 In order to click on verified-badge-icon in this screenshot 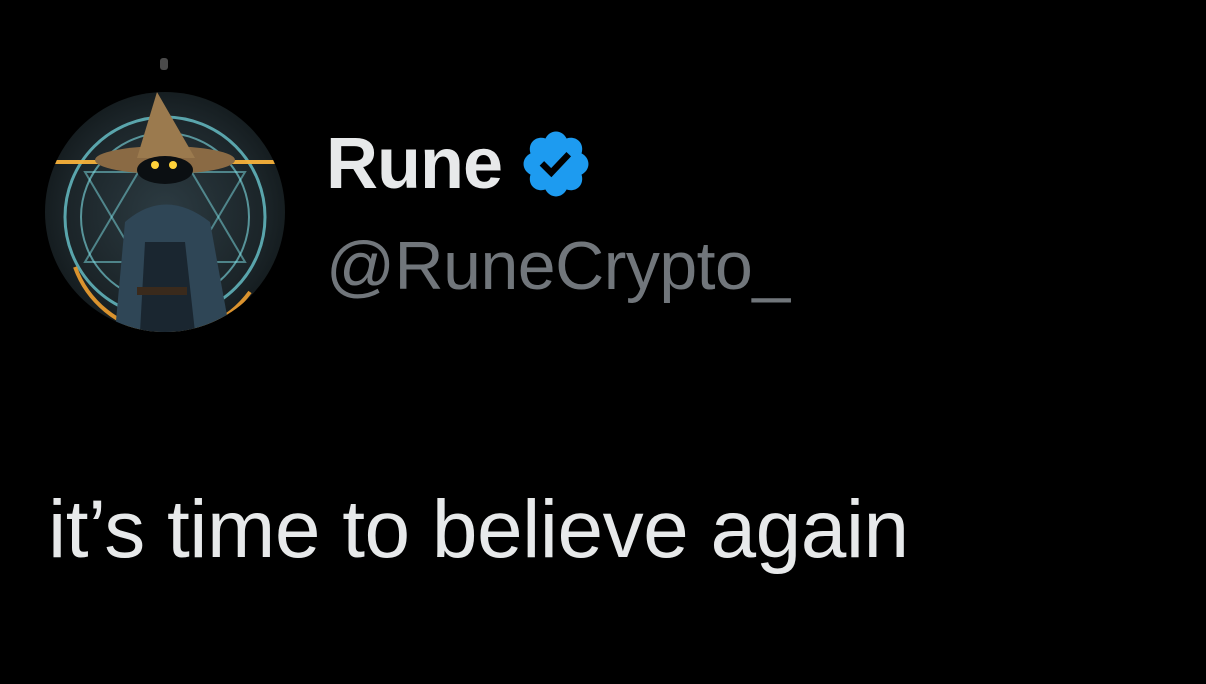, I will do `click(556, 164)`.